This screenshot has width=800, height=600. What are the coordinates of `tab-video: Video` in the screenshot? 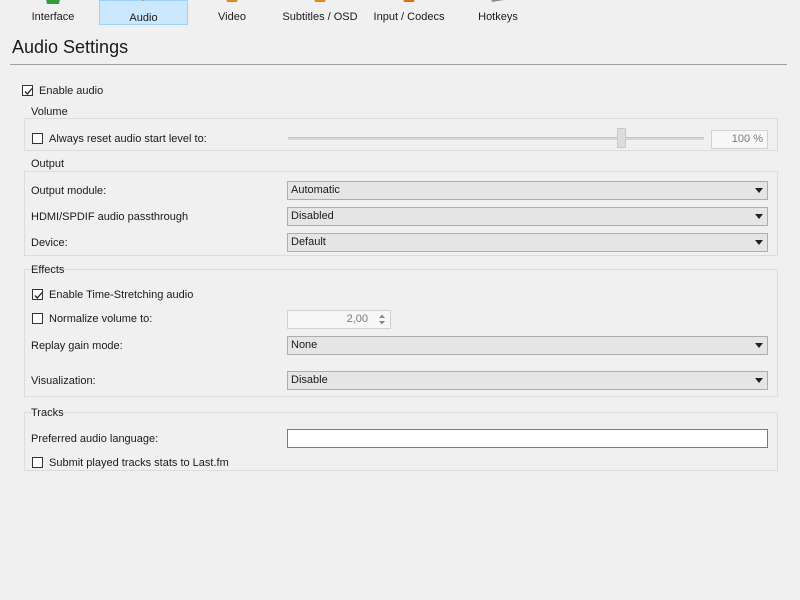 It's located at (232, 12).